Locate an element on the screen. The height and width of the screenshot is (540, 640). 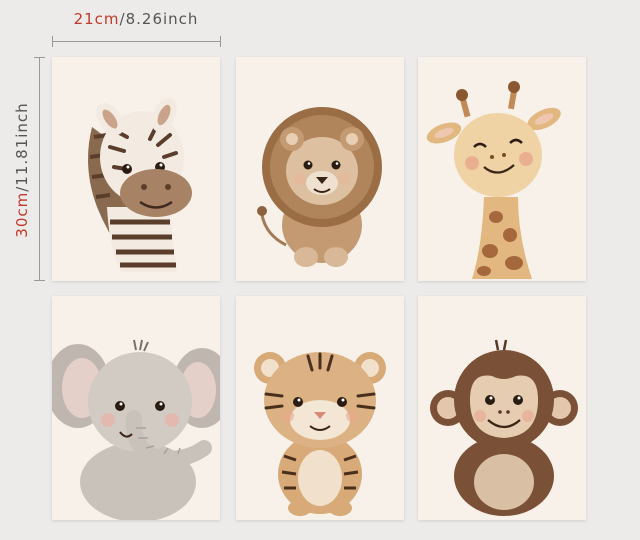
width-dimension-label: 21cm/8.26inch is located at coordinates (136, 19).